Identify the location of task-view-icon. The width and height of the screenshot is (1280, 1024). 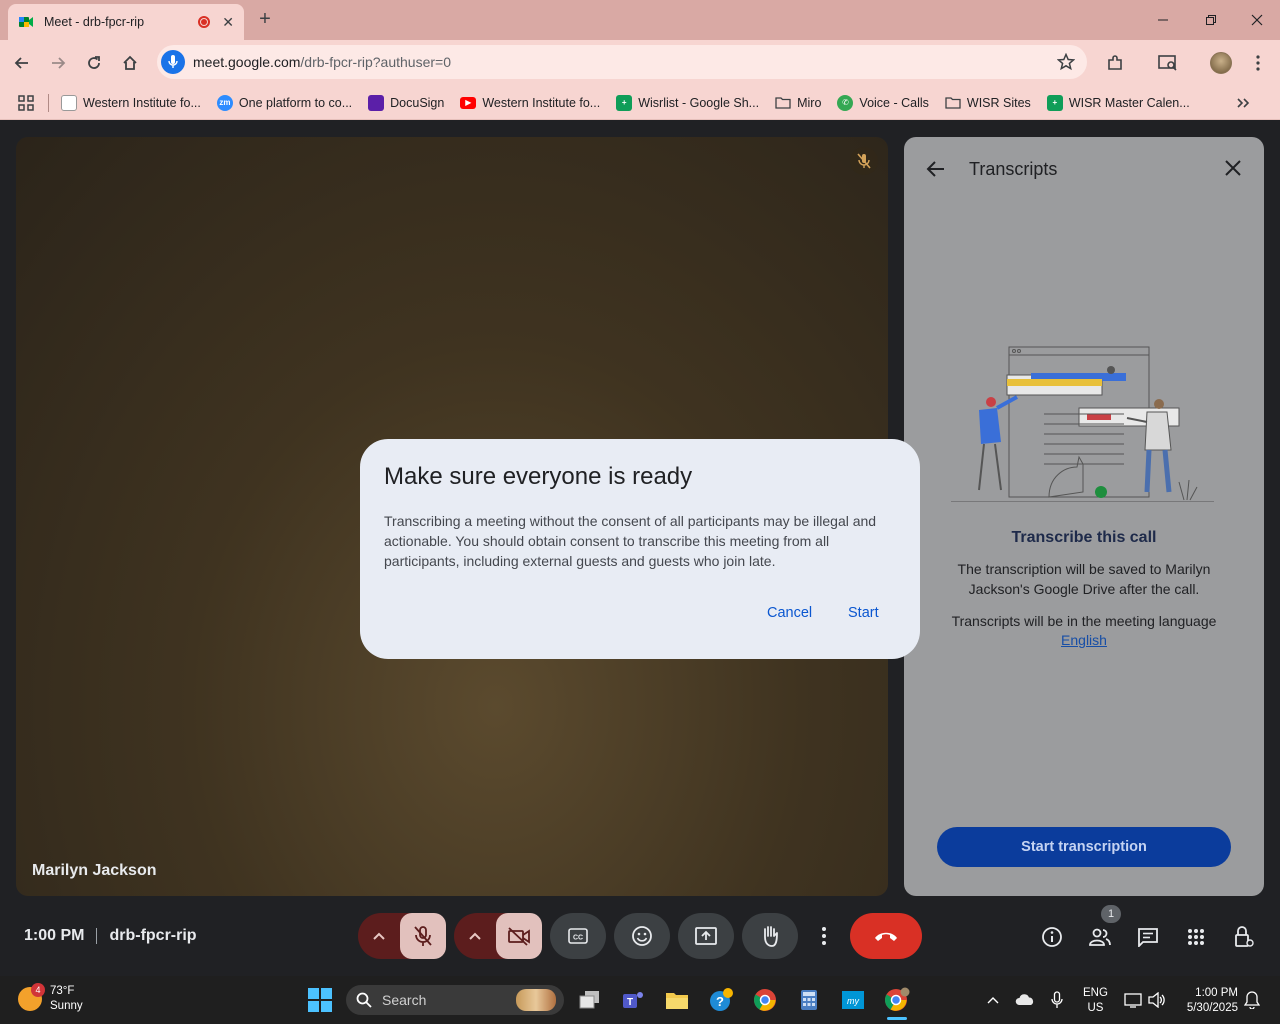
(590, 1000).